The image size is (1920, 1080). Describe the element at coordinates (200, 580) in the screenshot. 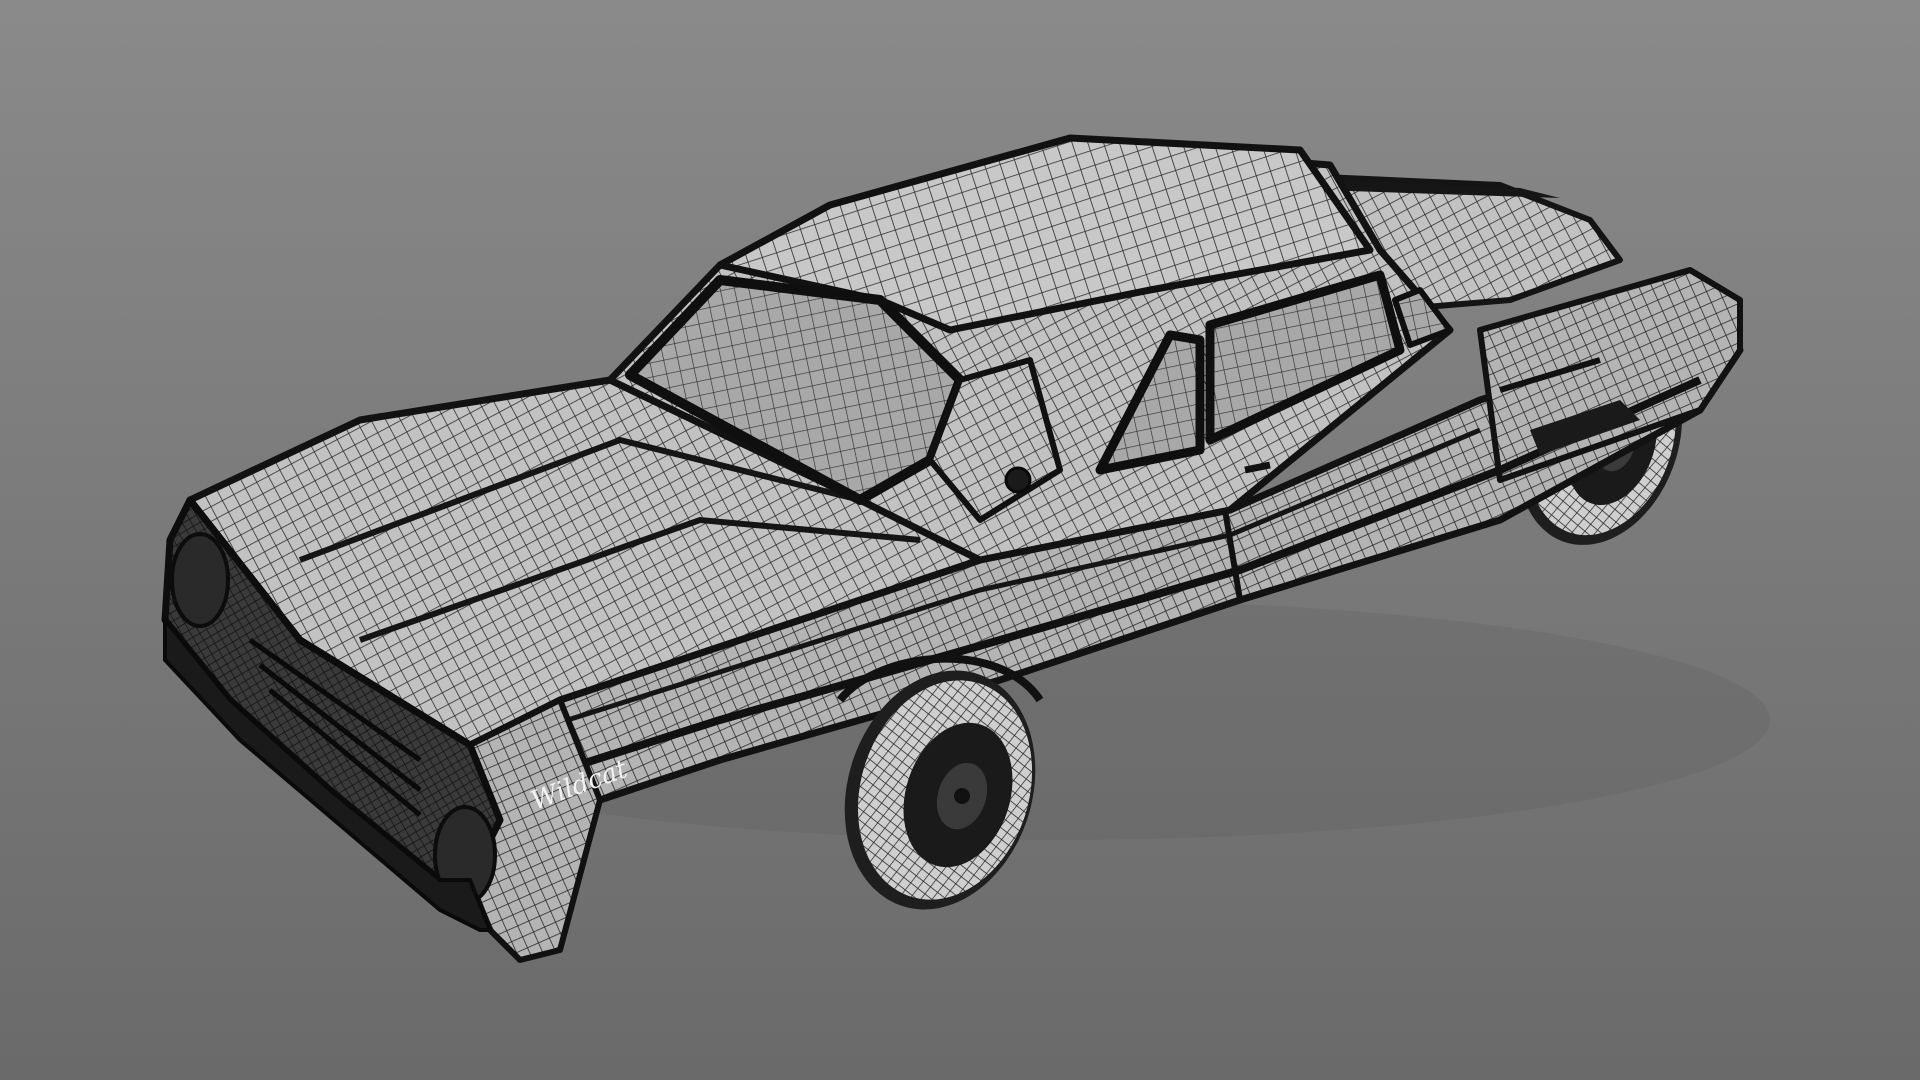

I see `headlight-left` at that location.